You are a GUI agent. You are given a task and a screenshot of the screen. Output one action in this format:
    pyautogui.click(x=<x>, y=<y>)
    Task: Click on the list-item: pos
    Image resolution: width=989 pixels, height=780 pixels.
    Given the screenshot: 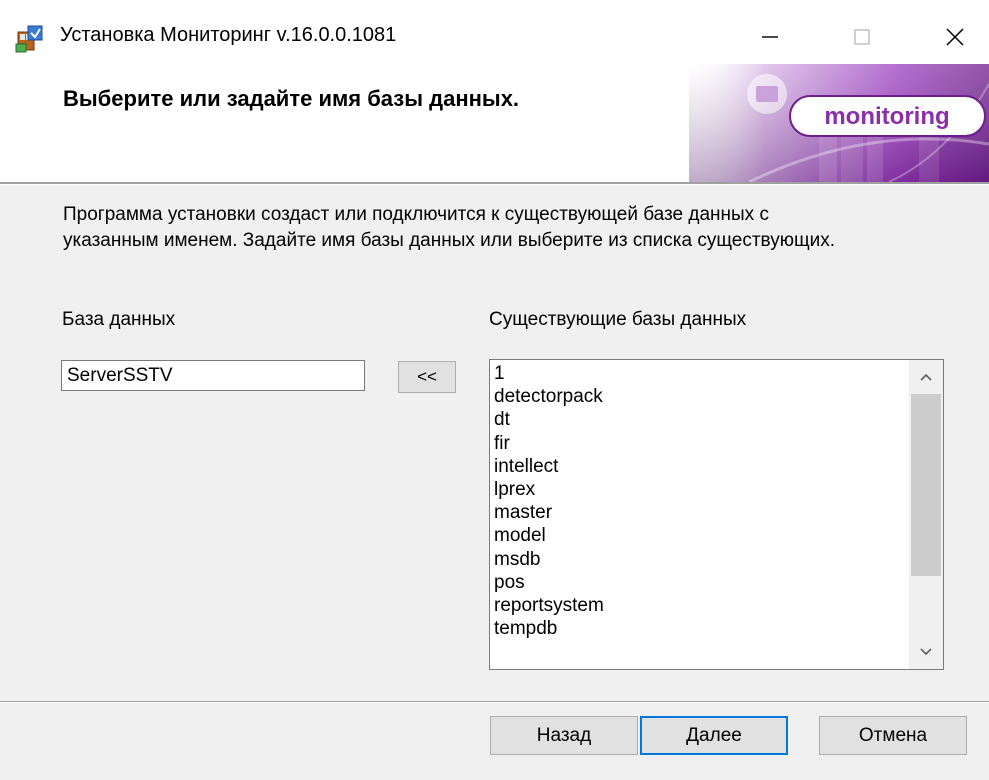 What is the action you would take?
    pyautogui.click(x=699, y=582)
    